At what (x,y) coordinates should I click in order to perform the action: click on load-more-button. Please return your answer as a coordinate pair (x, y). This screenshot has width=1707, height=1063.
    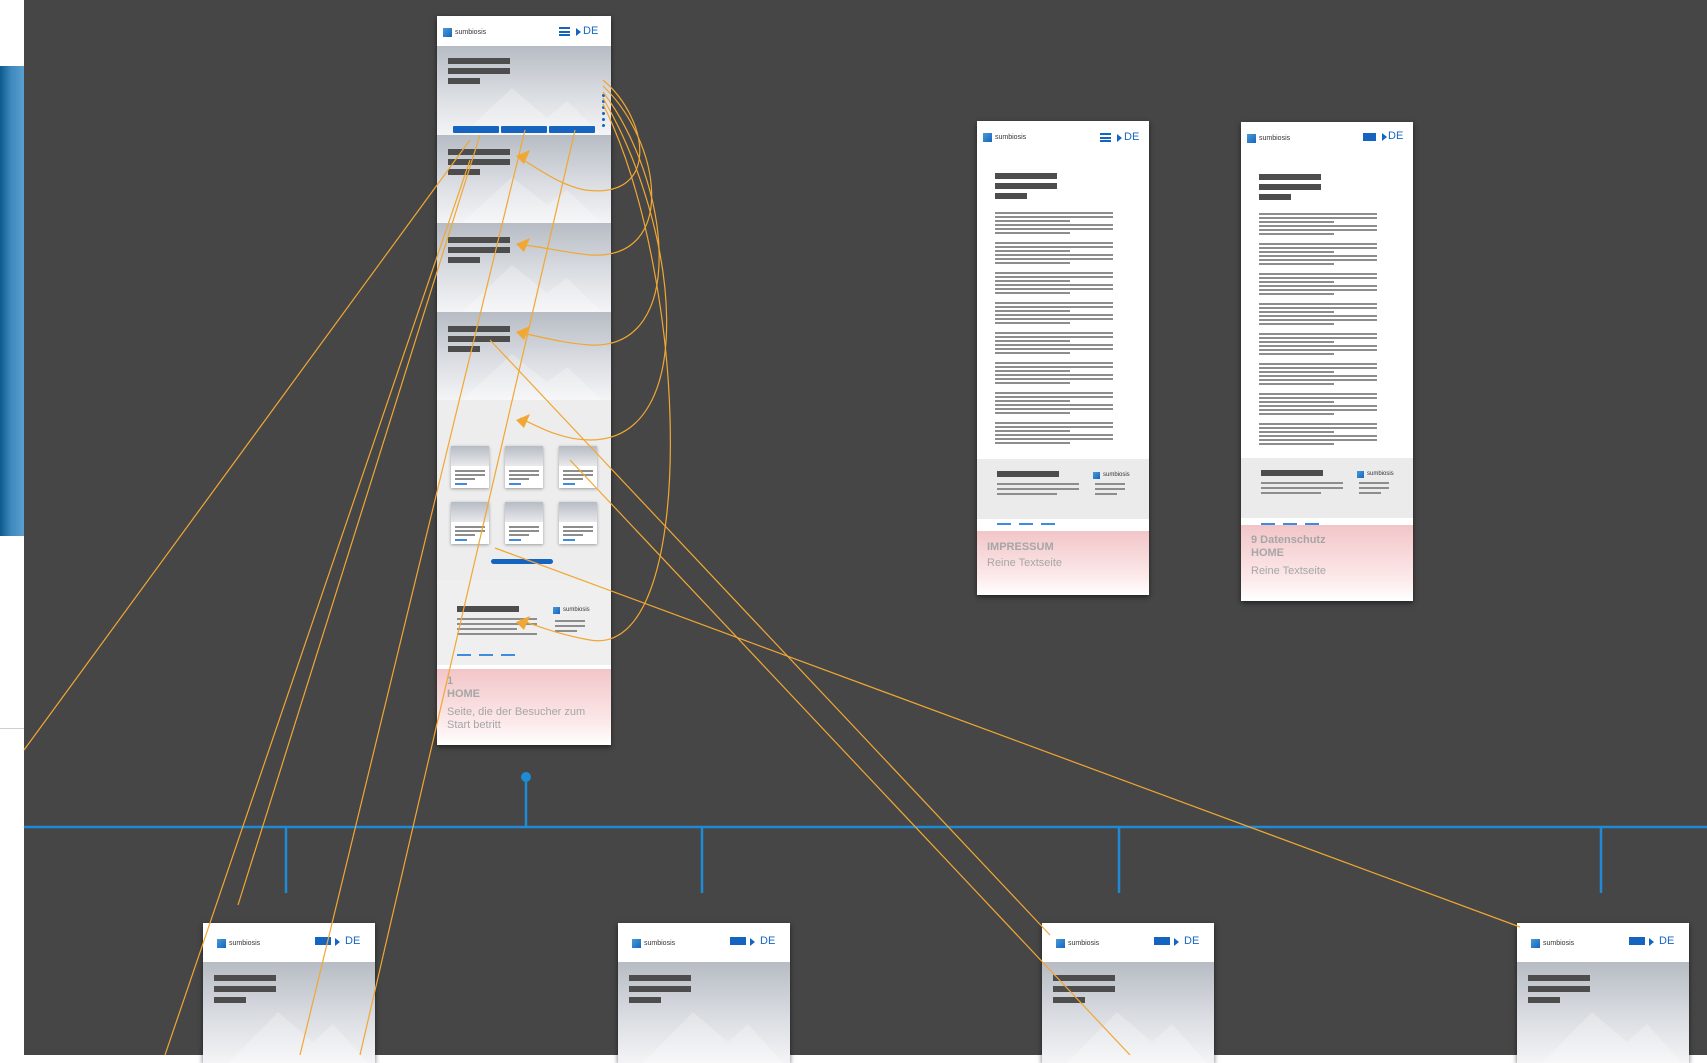
    Looking at the image, I should click on (522, 561).